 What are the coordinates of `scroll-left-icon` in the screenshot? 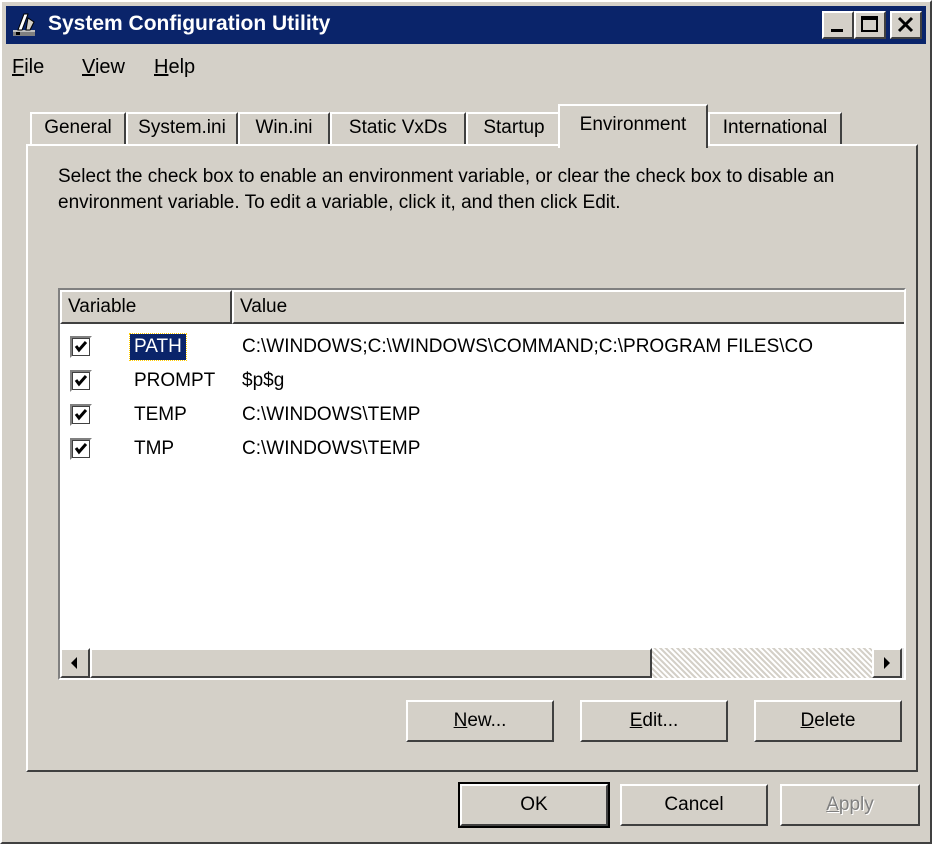 It's located at (74, 663).